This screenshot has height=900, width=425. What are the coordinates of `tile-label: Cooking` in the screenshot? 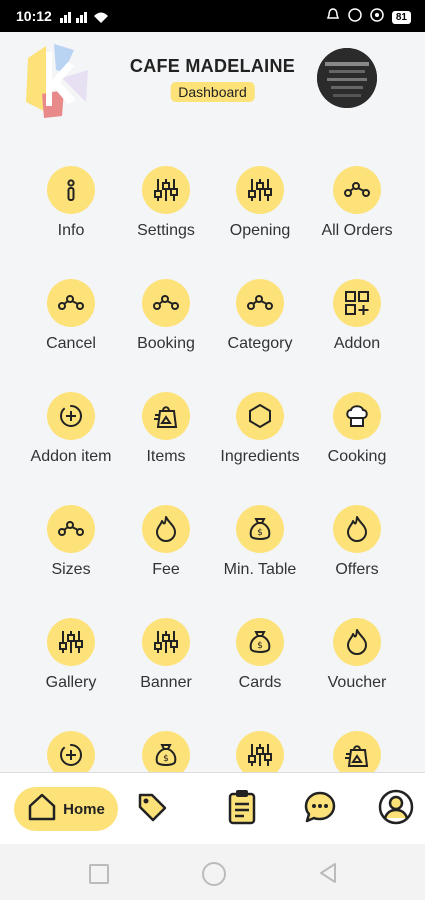 It's located at (357, 456).